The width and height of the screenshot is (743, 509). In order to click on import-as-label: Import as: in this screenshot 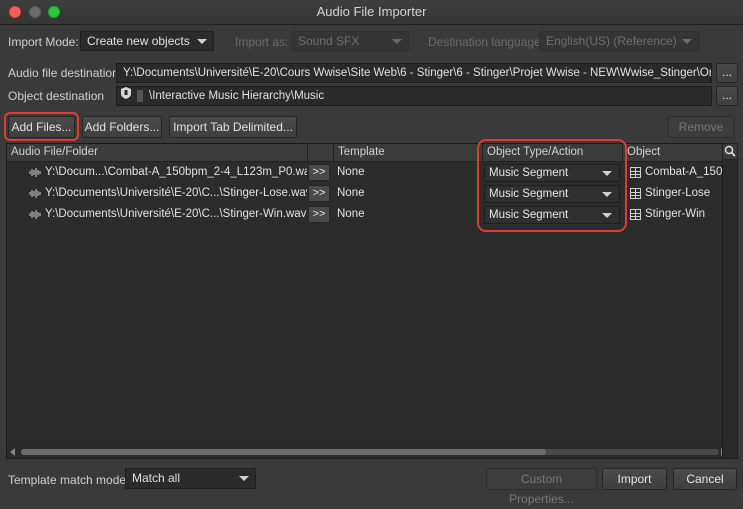, I will do `click(262, 42)`.